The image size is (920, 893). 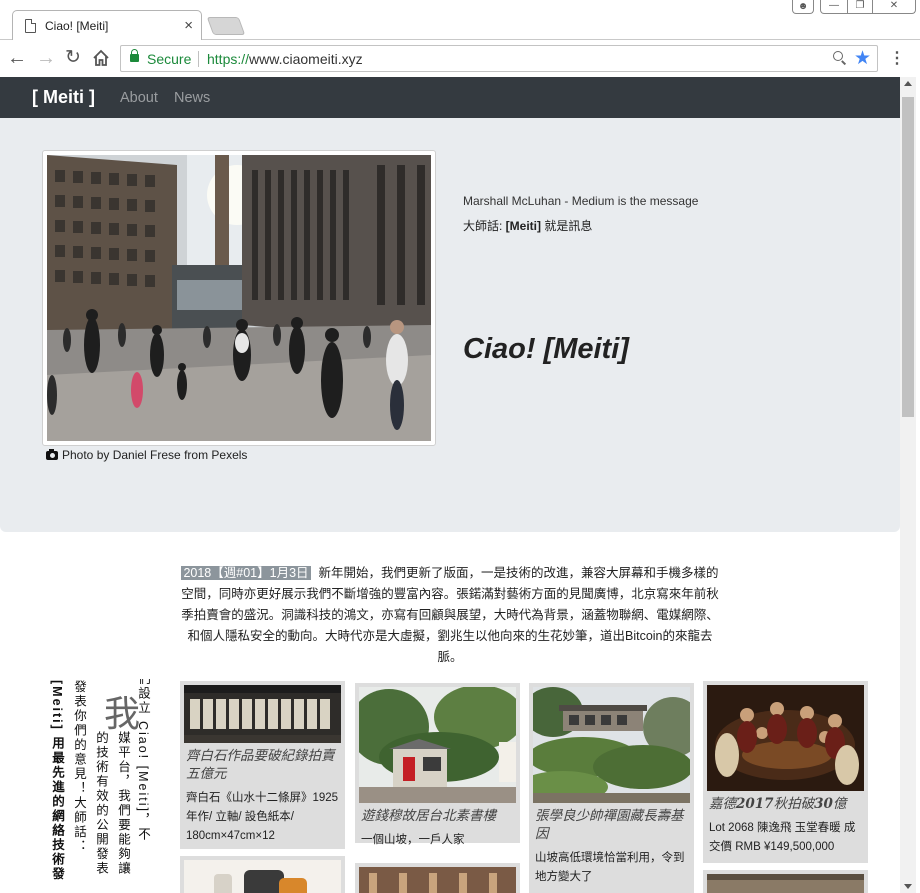 What do you see at coordinates (437, 816) in the screenshot?
I see `card-title: 遊錢穆故居台北素書樓` at bounding box center [437, 816].